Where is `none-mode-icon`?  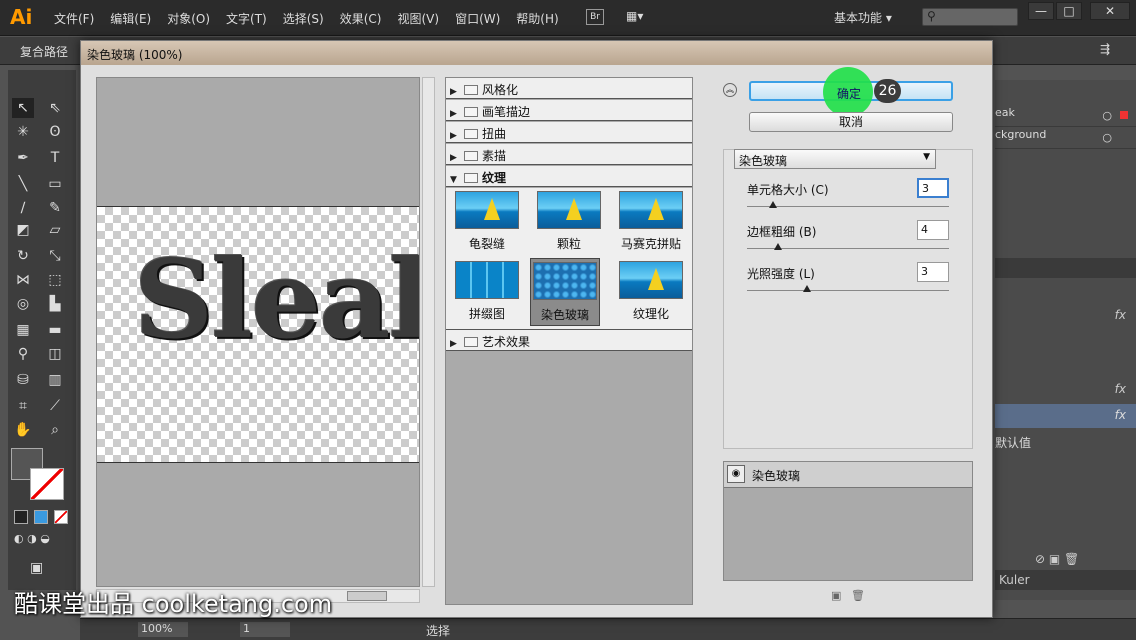
none-mode-icon is located at coordinates (61, 517).